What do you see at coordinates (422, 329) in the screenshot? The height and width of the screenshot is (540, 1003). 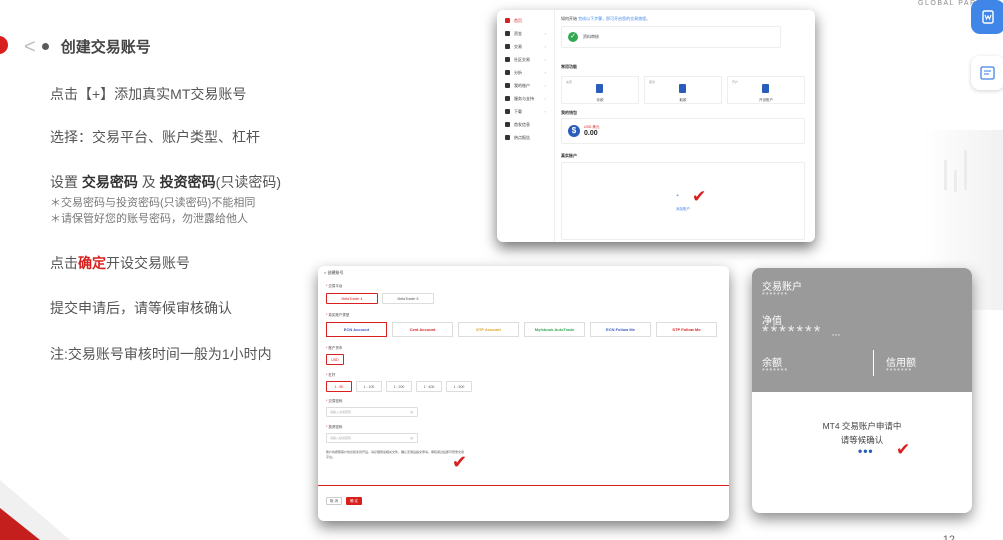 I see `account-type-option: Cent Account` at bounding box center [422, 329].